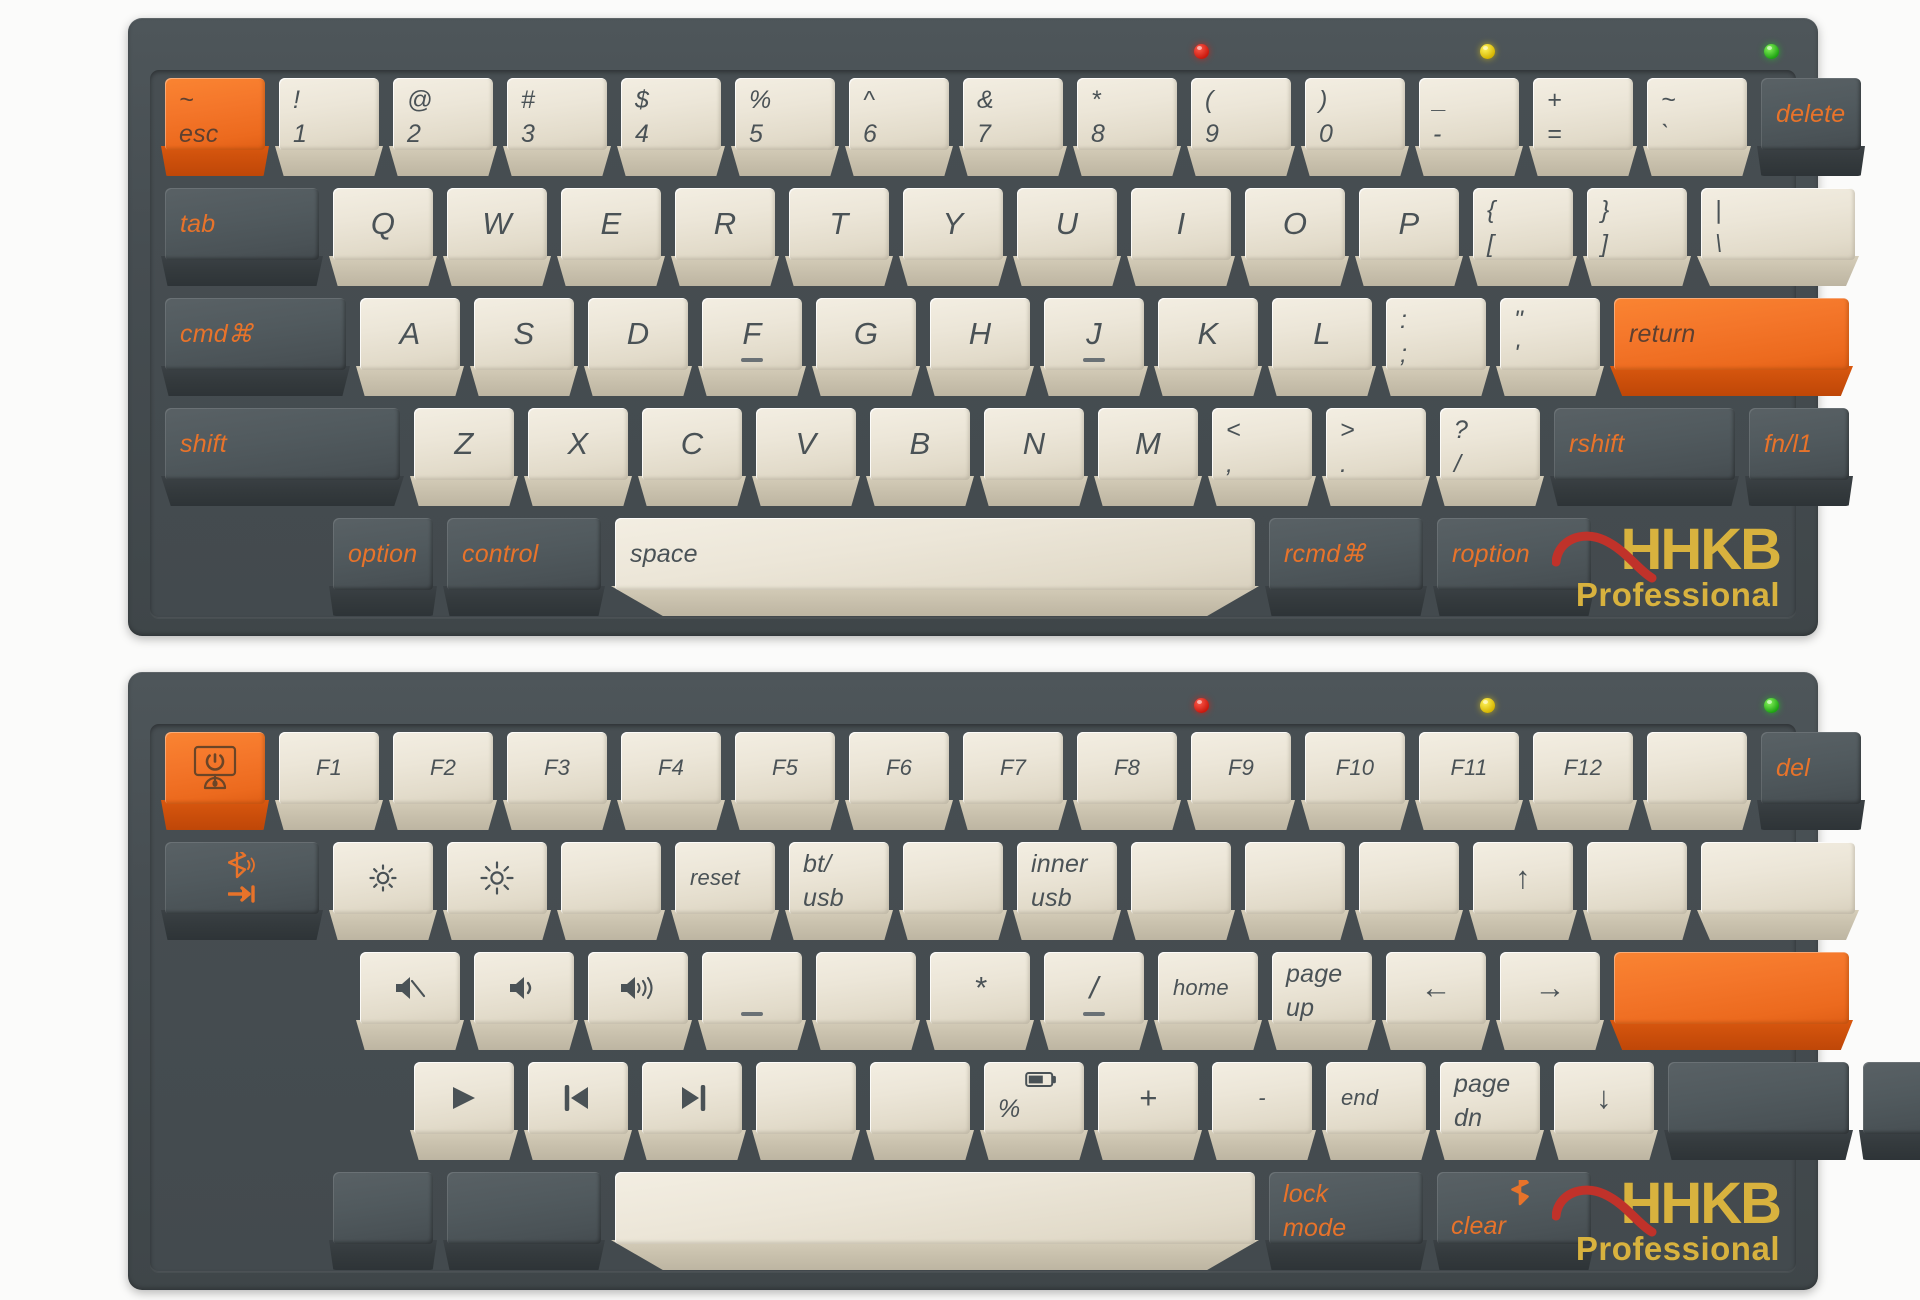  Describe the element at coordinates (1490, 1110) in the screenshot. I see `key-page-dn: page dn` at that location.